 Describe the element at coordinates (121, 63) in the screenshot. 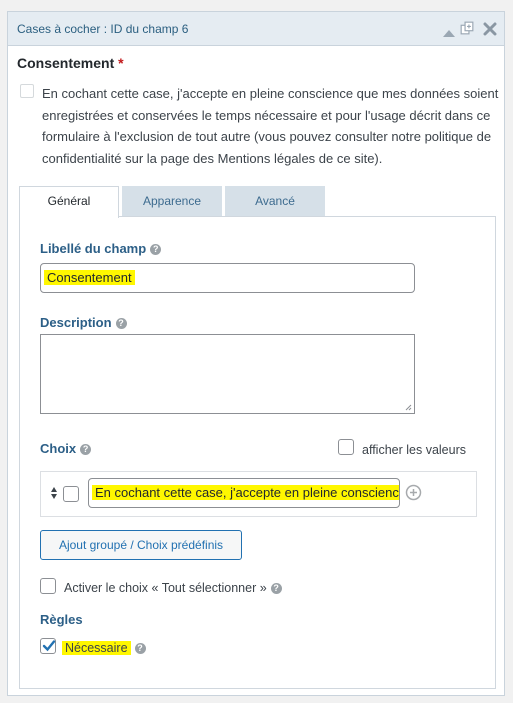

I see `required-marker: *` at that location.